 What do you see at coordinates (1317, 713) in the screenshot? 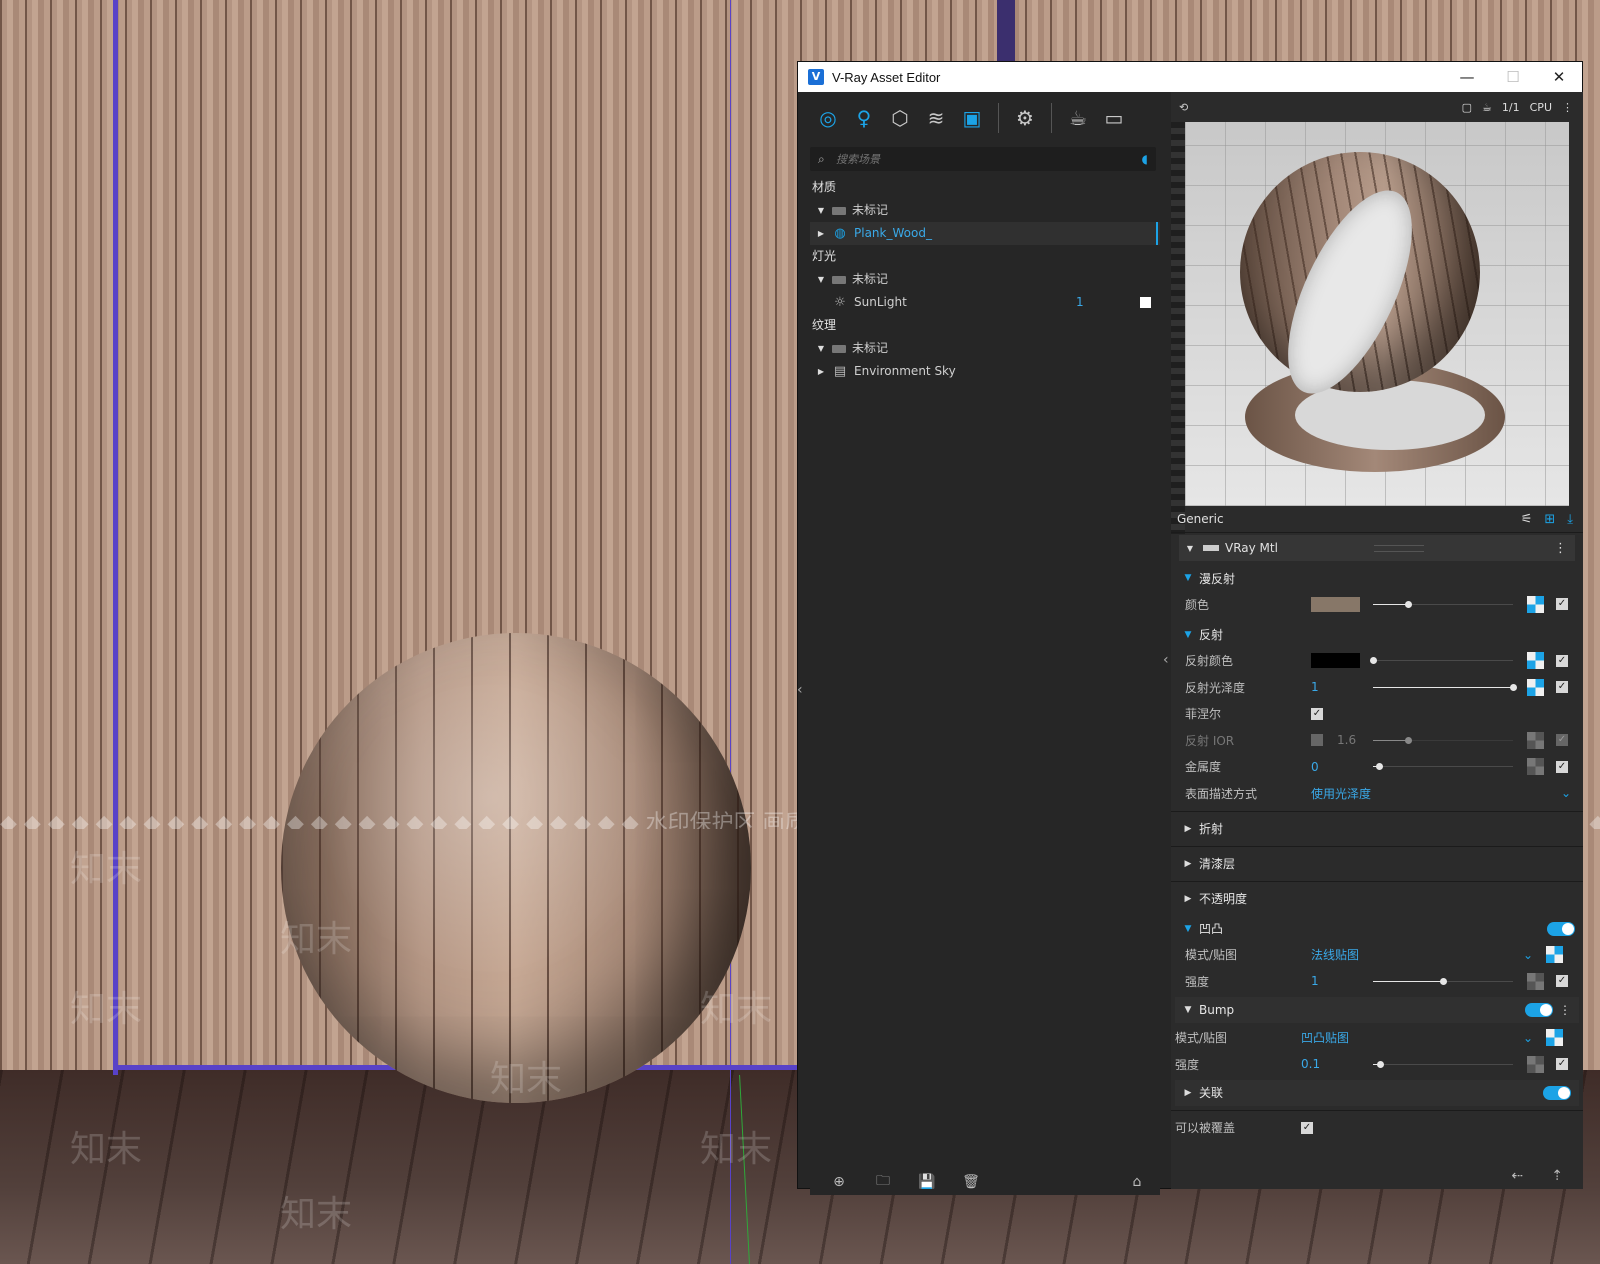
I see `fresnel-checkbox: ✓` at bounding box center [1317, 713].